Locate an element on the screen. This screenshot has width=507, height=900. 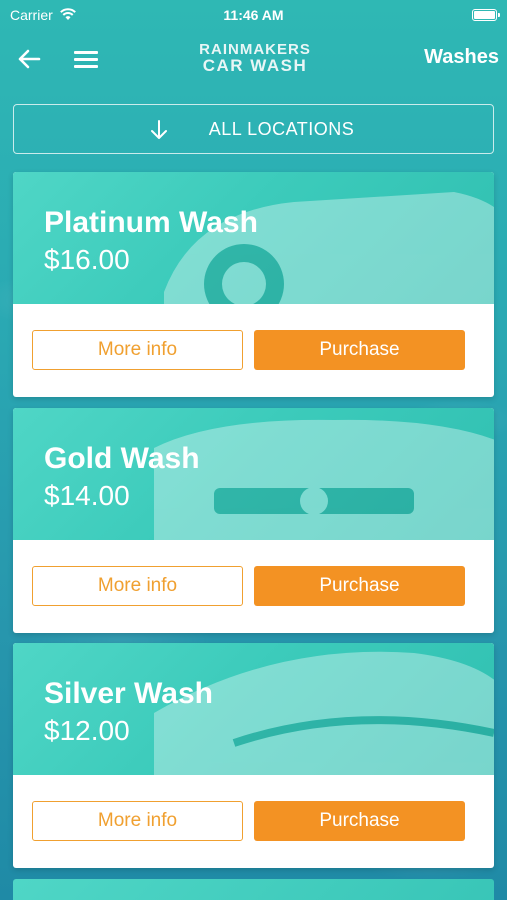
battery-icon is located at coordinates (486, 15).